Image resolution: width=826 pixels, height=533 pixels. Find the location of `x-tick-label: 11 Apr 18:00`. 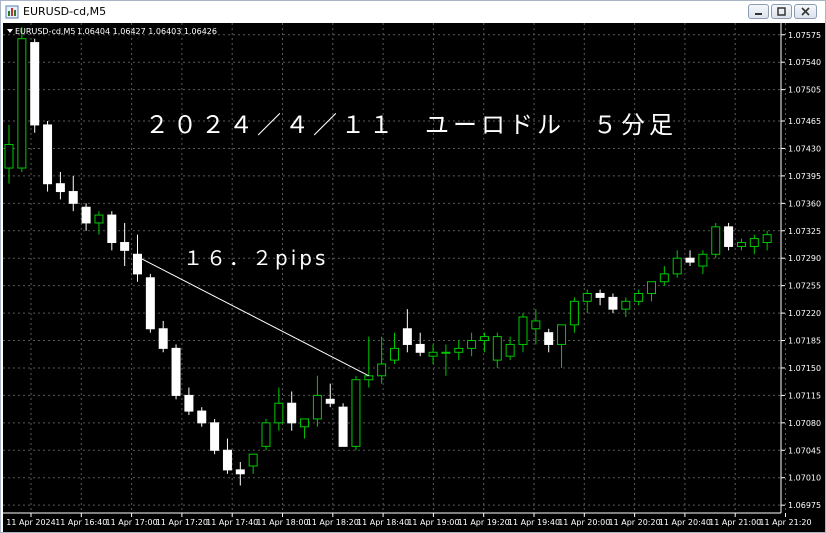

x-tick-label: 11 Apr 18:00 is located at coordinates (282, 522).